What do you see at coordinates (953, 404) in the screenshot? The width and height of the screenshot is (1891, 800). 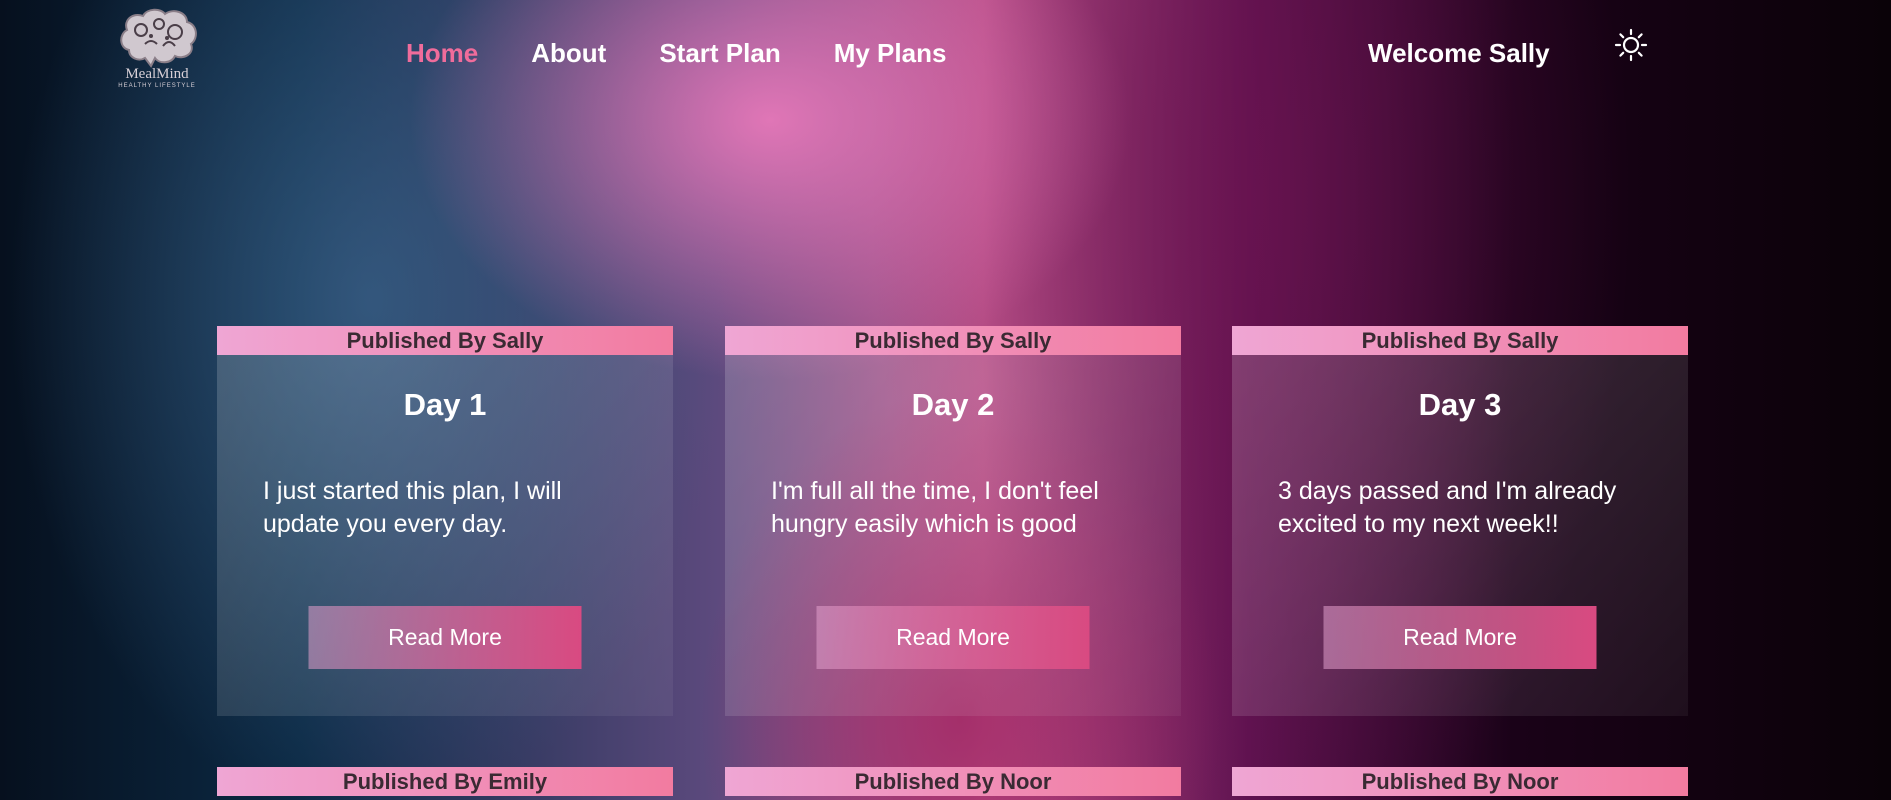 I see `card-title: Day 2` at bounding box center [953, 404].